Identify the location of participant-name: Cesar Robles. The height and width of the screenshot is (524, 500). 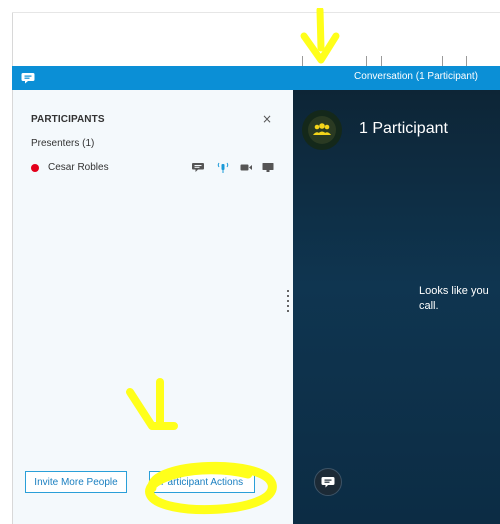
(78, 167).